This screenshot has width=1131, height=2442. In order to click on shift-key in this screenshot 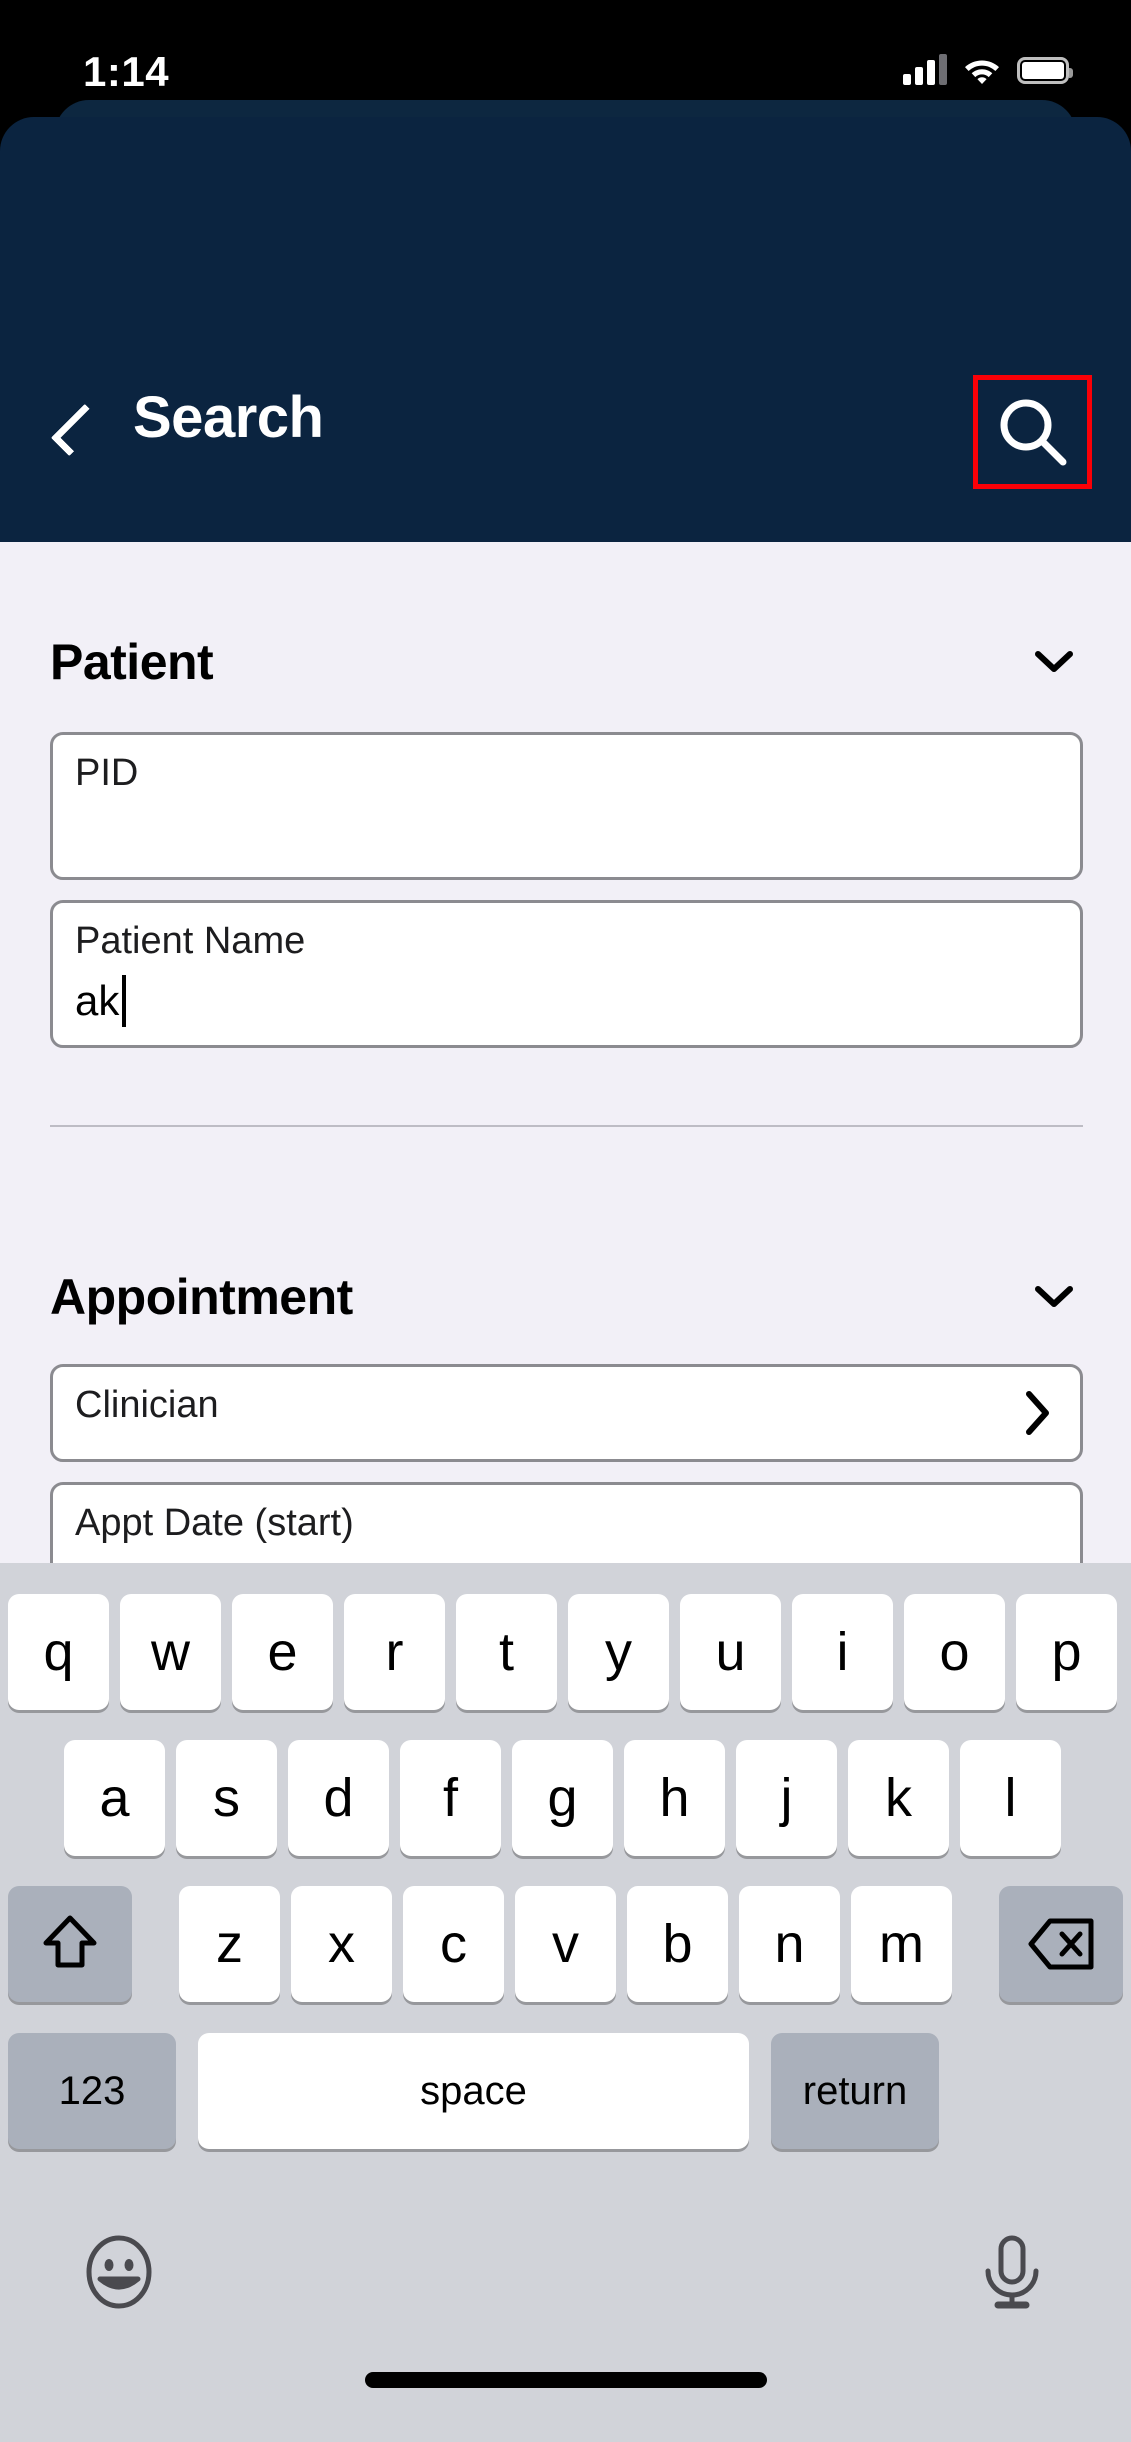, I will do `click(70, 1944)`.